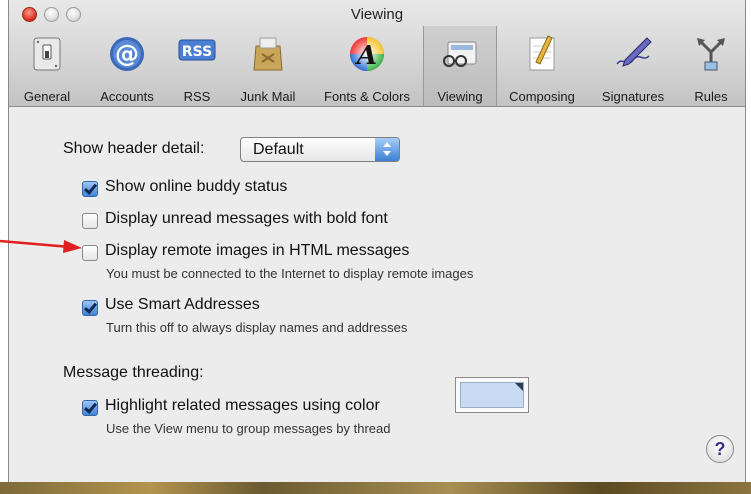  Describe the element at coordinates (127, 96) in the screenshot. I see `toolbar-label-accounts: Accounts` at that location.